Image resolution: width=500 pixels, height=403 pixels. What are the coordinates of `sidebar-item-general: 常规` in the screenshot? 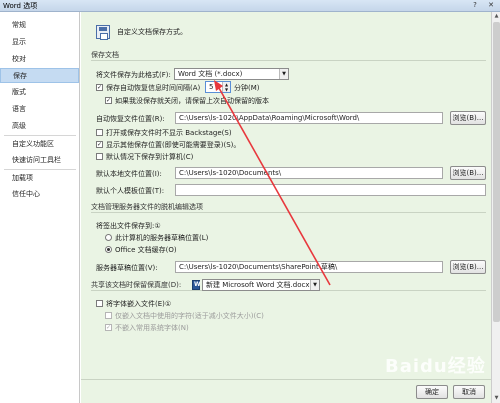 It's located at (39, 25).